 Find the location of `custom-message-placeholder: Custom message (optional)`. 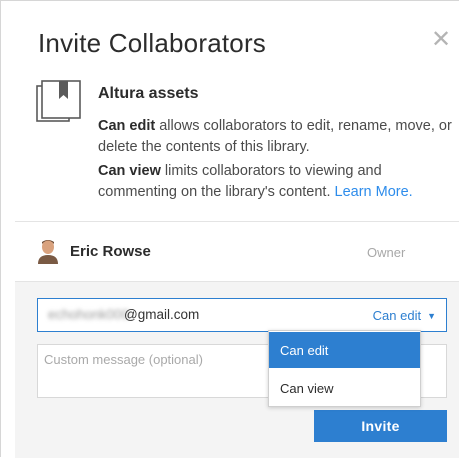

custom-message-placeholder: Custom message (optional) is located at coordinates (123, 359).